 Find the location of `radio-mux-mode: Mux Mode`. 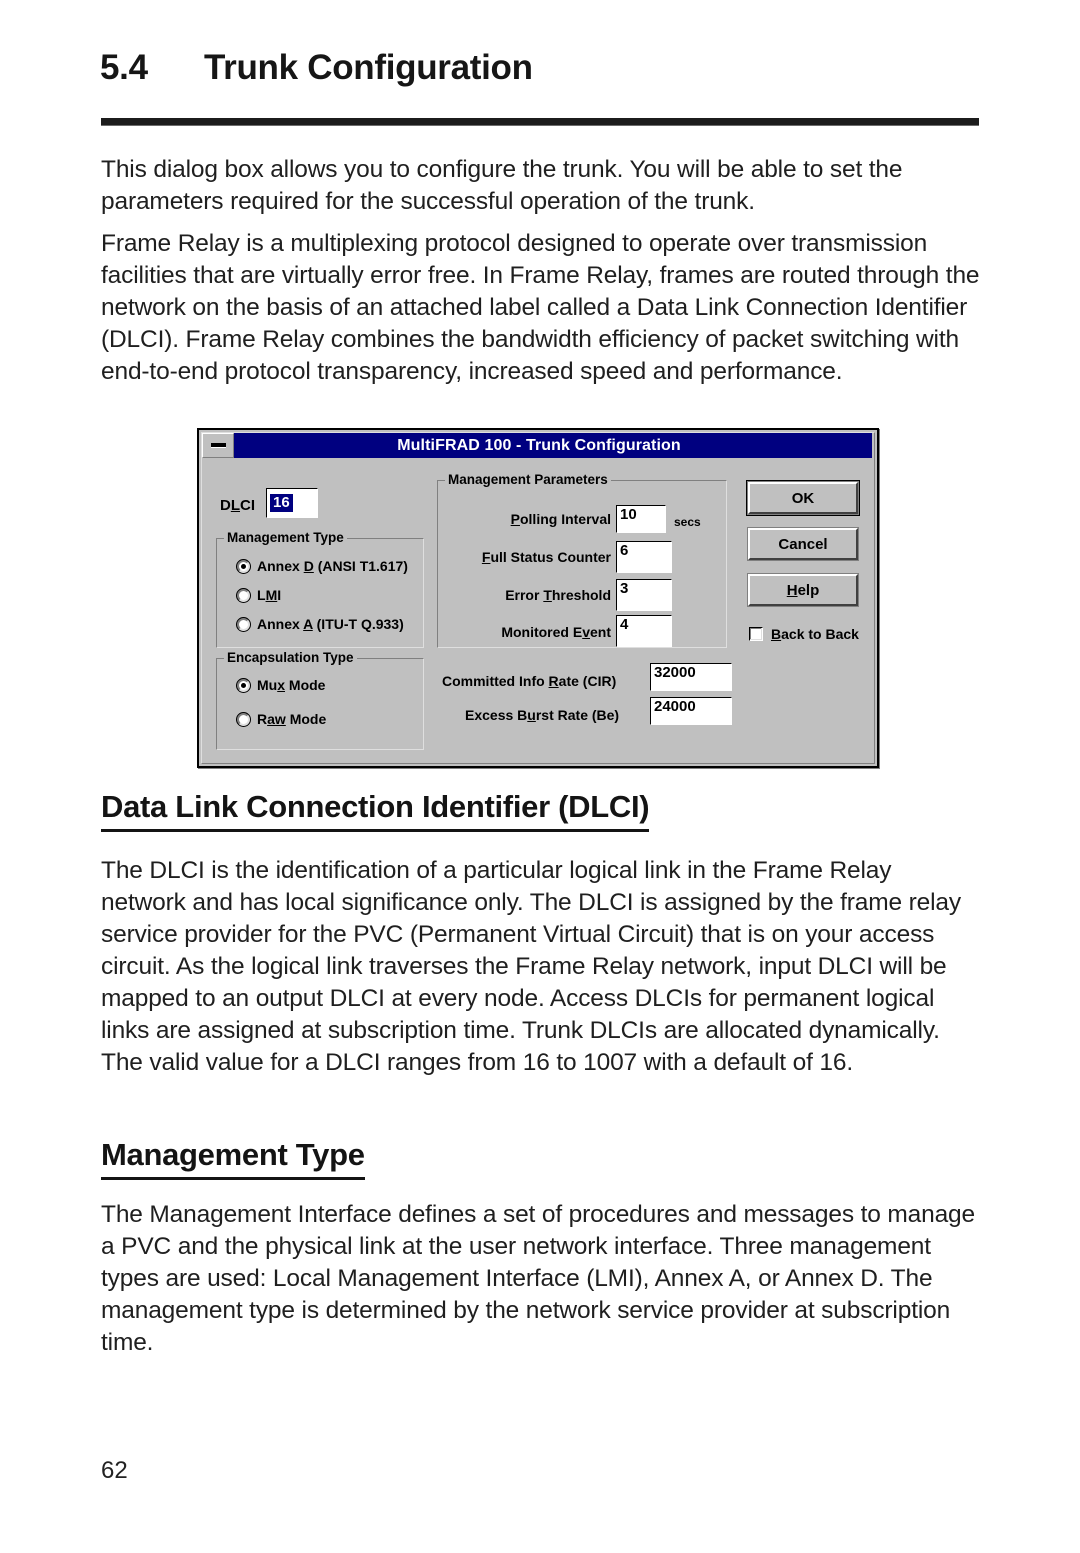

radio-mux-mode: Mux Mode is located at coordinates (281, 685).